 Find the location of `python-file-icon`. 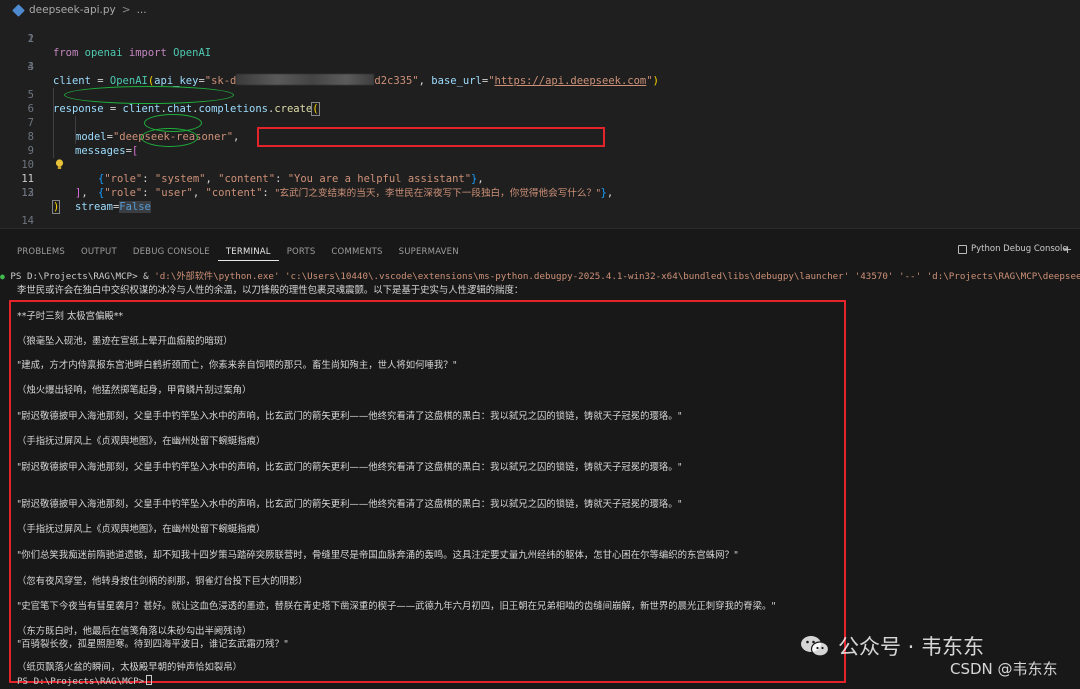

python-file-icon is located at coordinates (18, 10).